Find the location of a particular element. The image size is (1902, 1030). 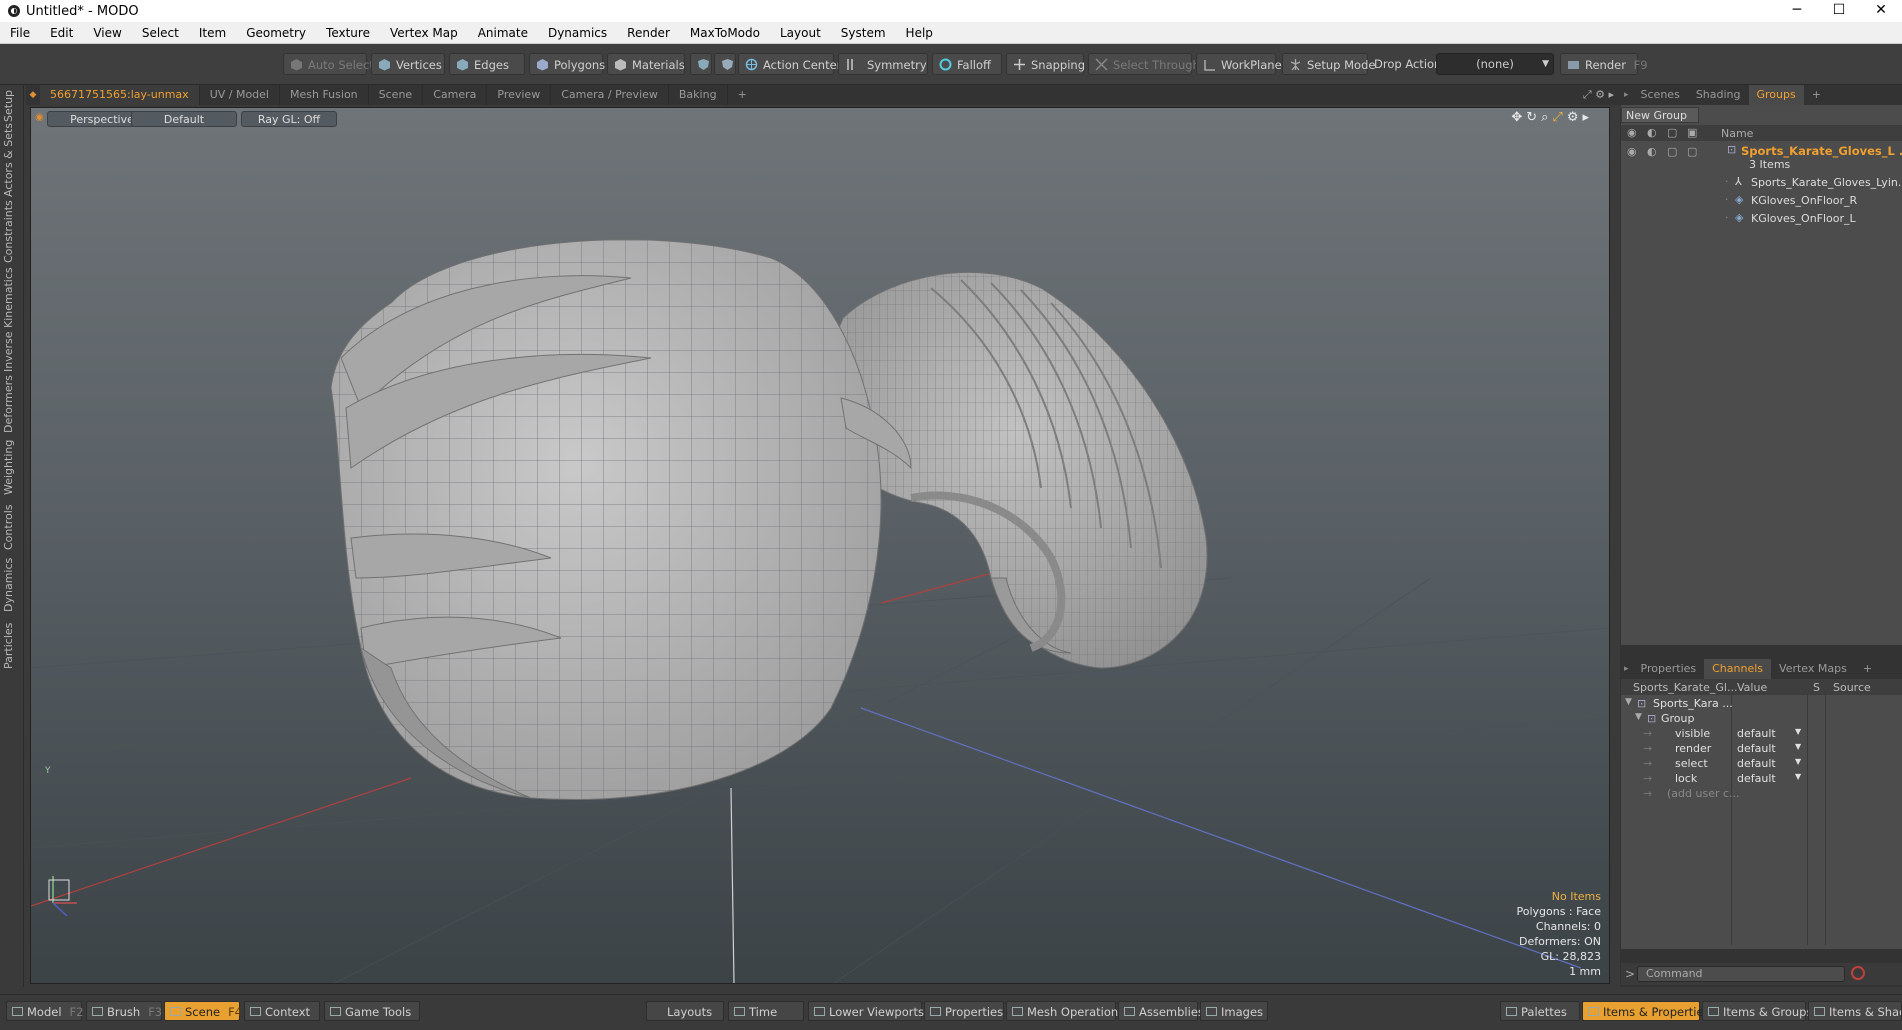

game-tools-layout-button: Game Tools is located at coordinates (372, 1011).